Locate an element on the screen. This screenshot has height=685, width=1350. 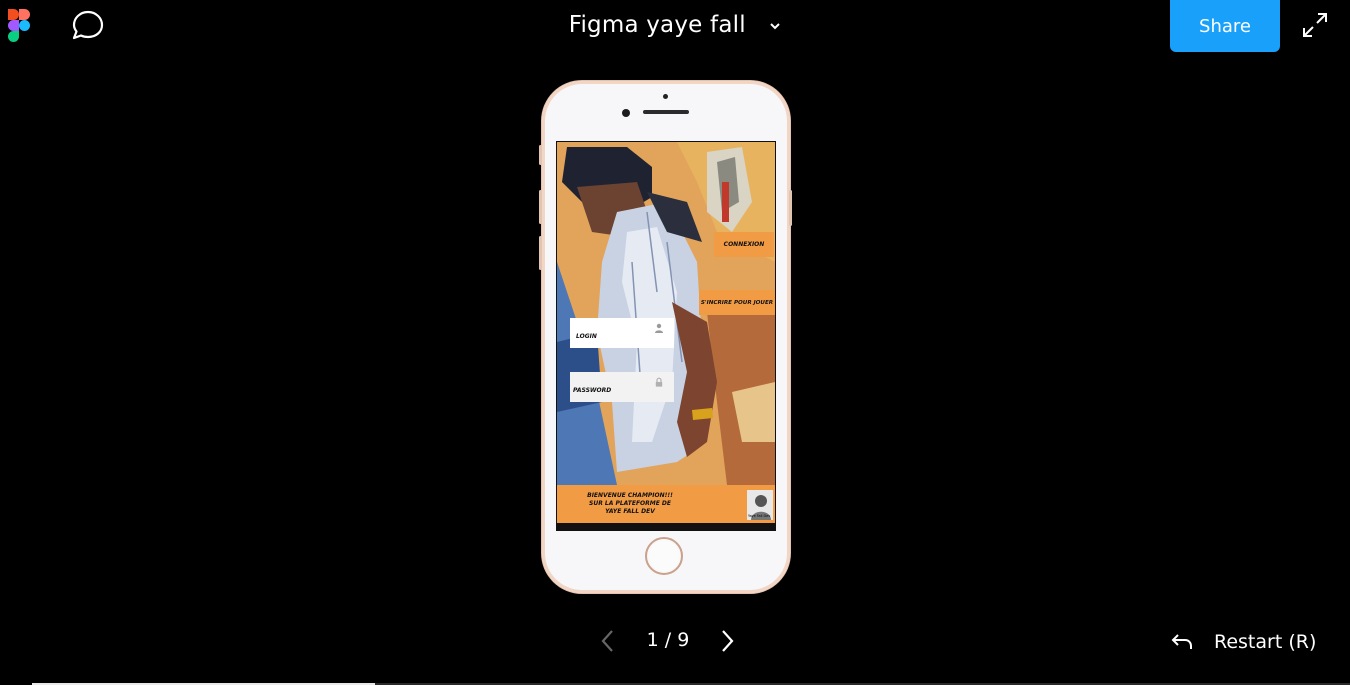
undo-arrow-icon is located at coordinates (1181, 641).